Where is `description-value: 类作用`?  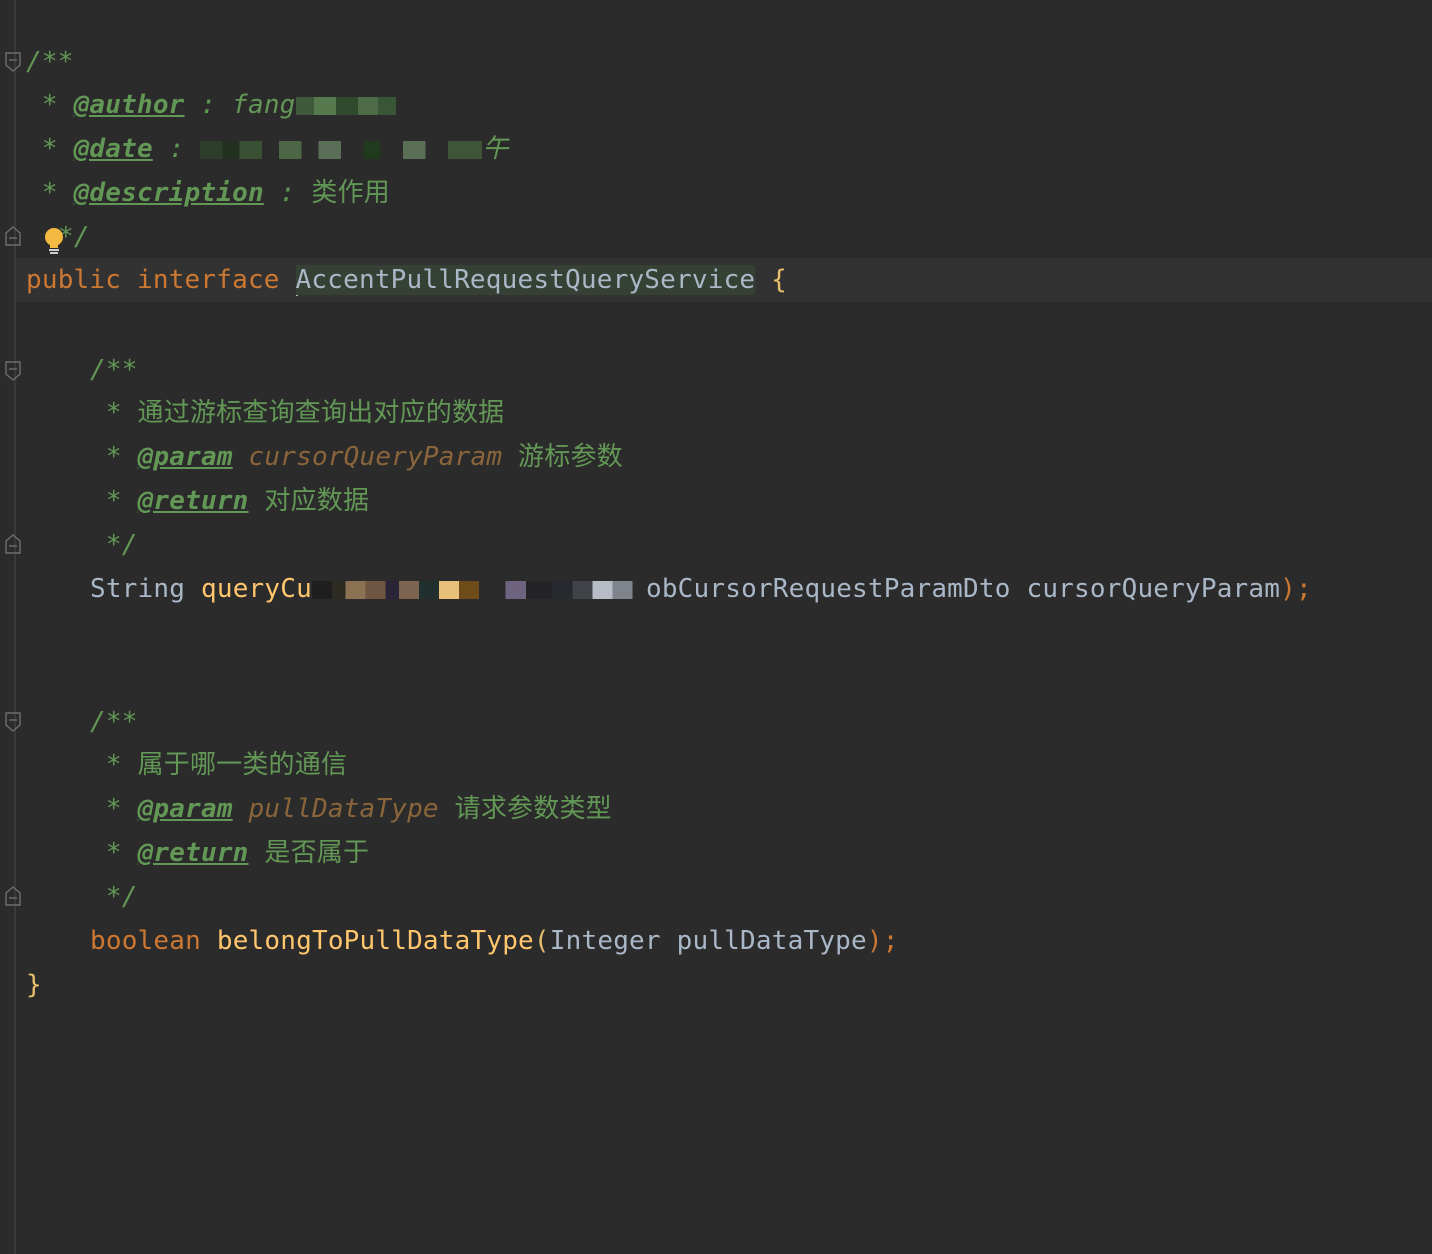
description-value: 类作用 is located at coordinates (350, 193).